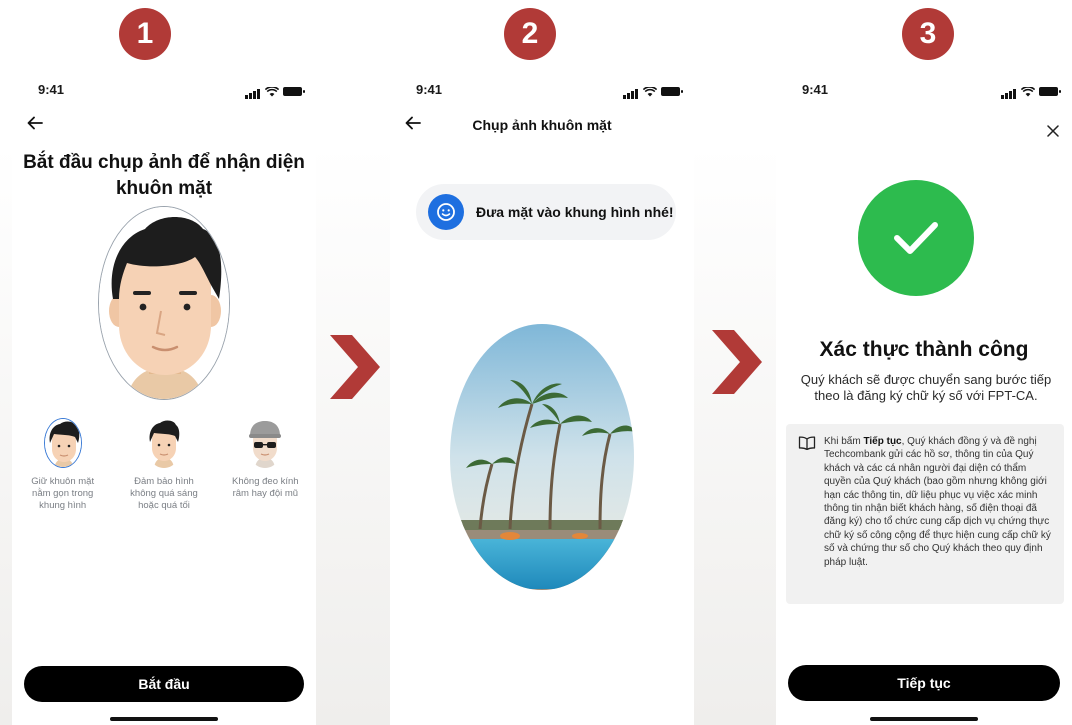  What do you see at coordinates (164, 176) in the screenshot?
I see `page-title: Bắt đầu chụp ảnh để nhận diện khuôn mặt` at bounding box center [164, 176].